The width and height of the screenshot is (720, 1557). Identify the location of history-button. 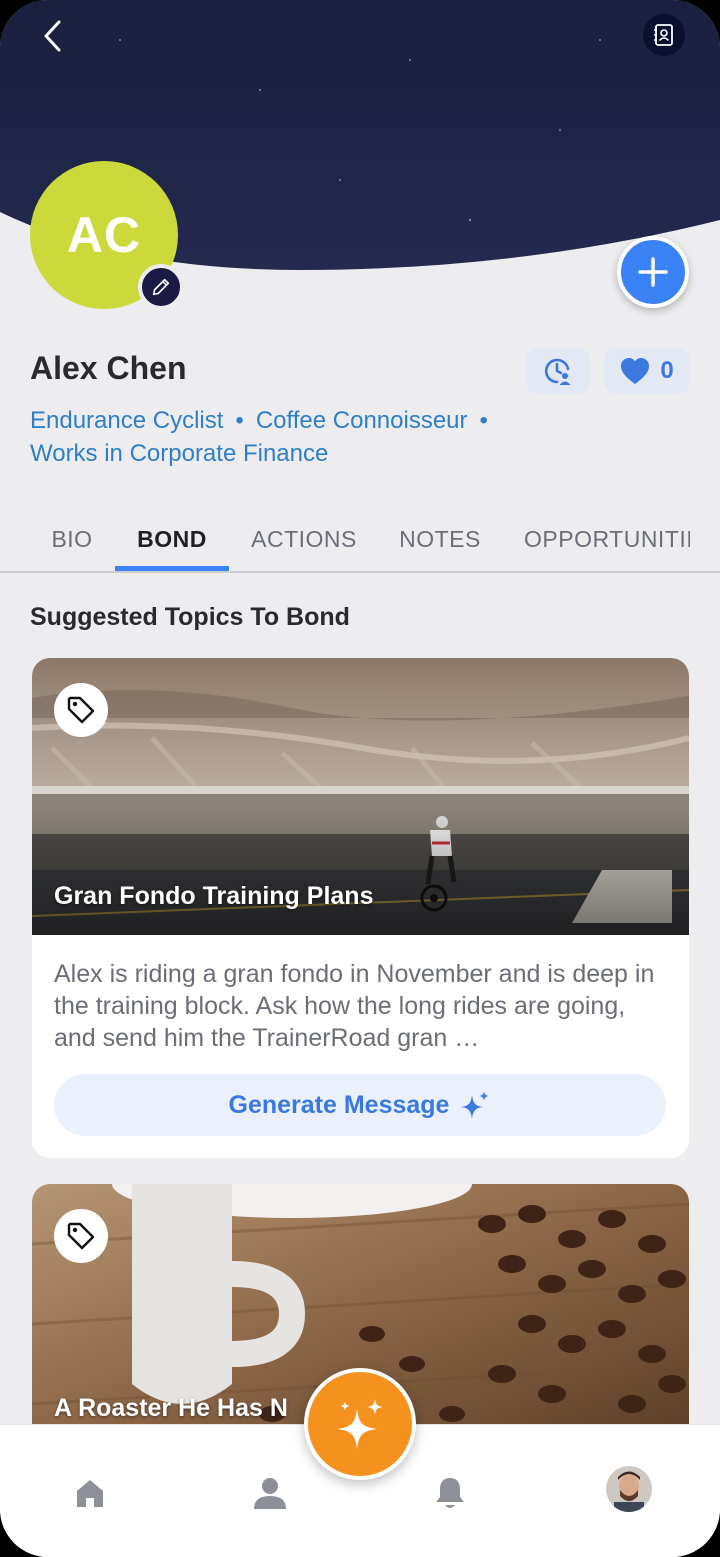
(558, 371).